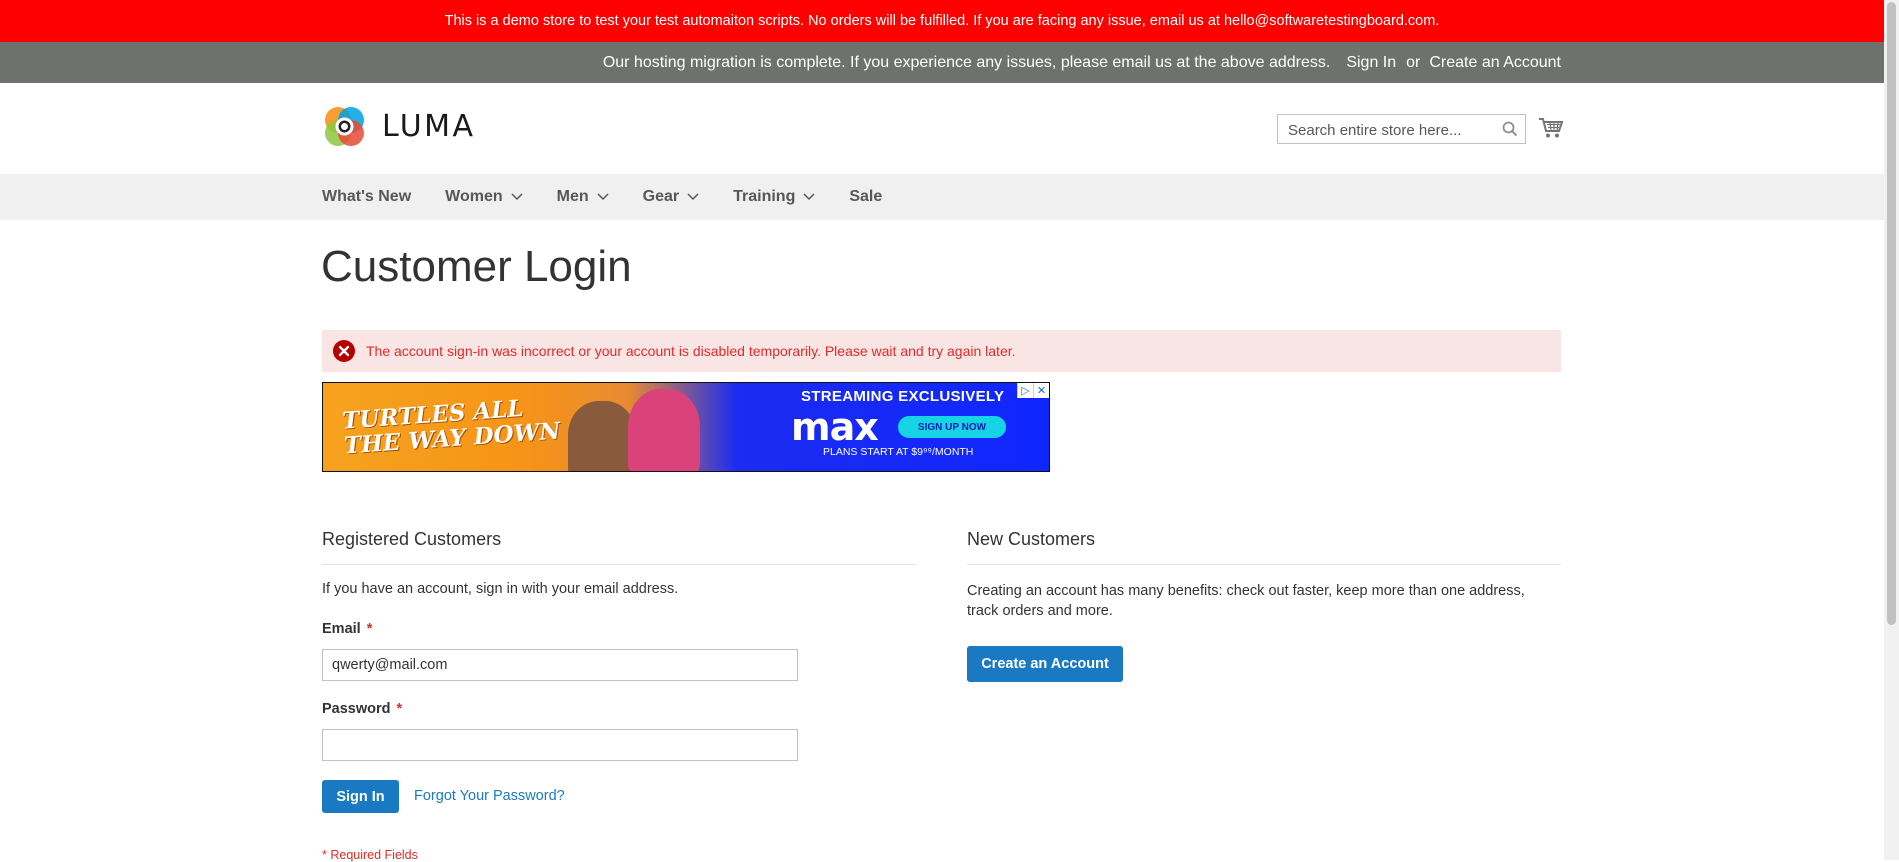  Describe the element at coordinates (476, 266) in the screenshot. I see `page-title: Customer Login` at that location.